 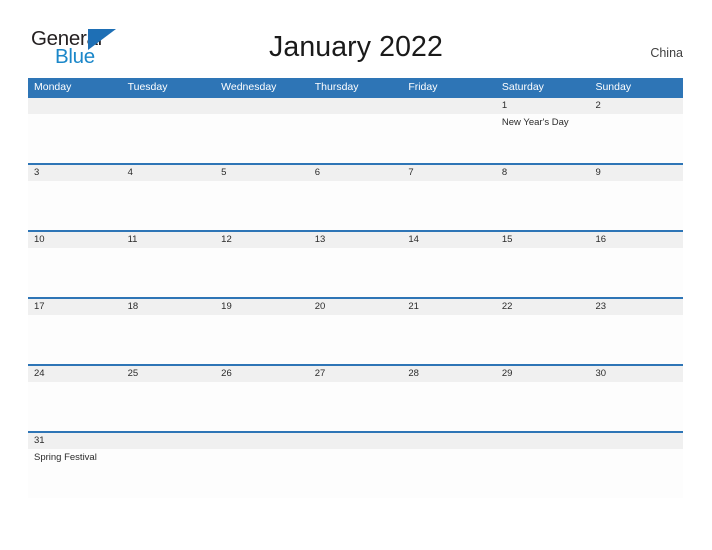 I want to click on daynumber-strip: 17 18 19 20 21 22 23, so click(x=355, y=307).